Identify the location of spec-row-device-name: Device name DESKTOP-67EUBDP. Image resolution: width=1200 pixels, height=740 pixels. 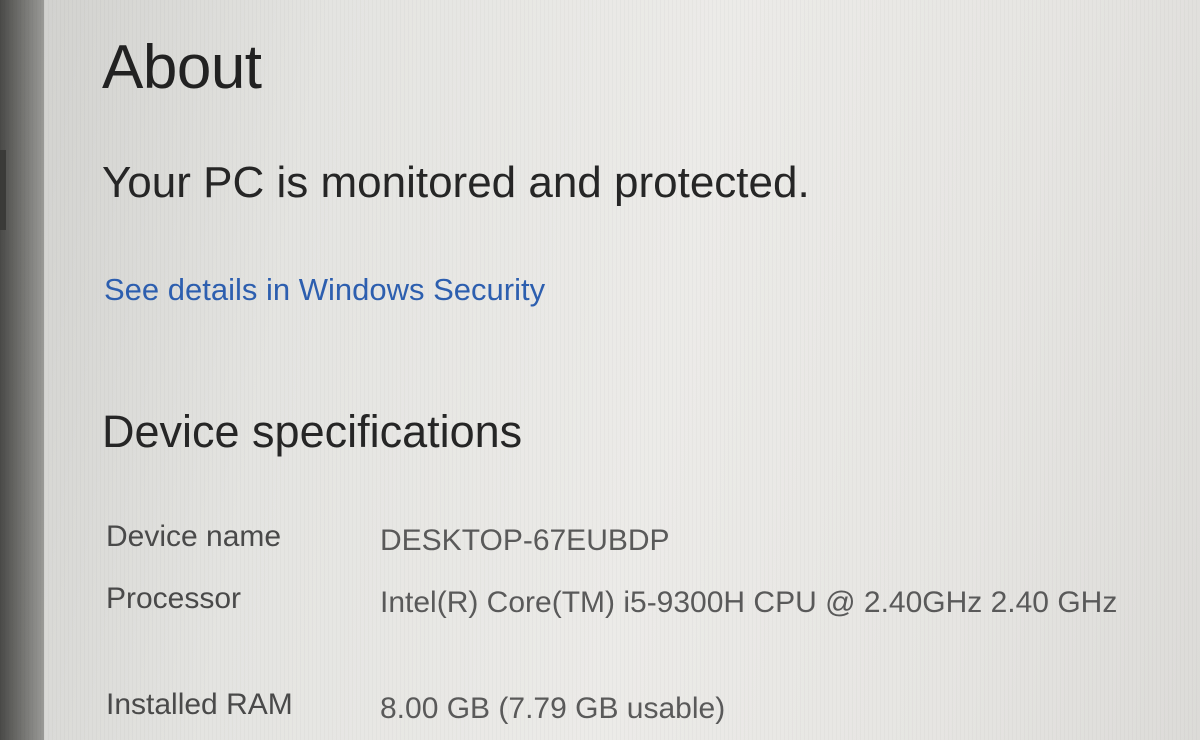
(646, 541).